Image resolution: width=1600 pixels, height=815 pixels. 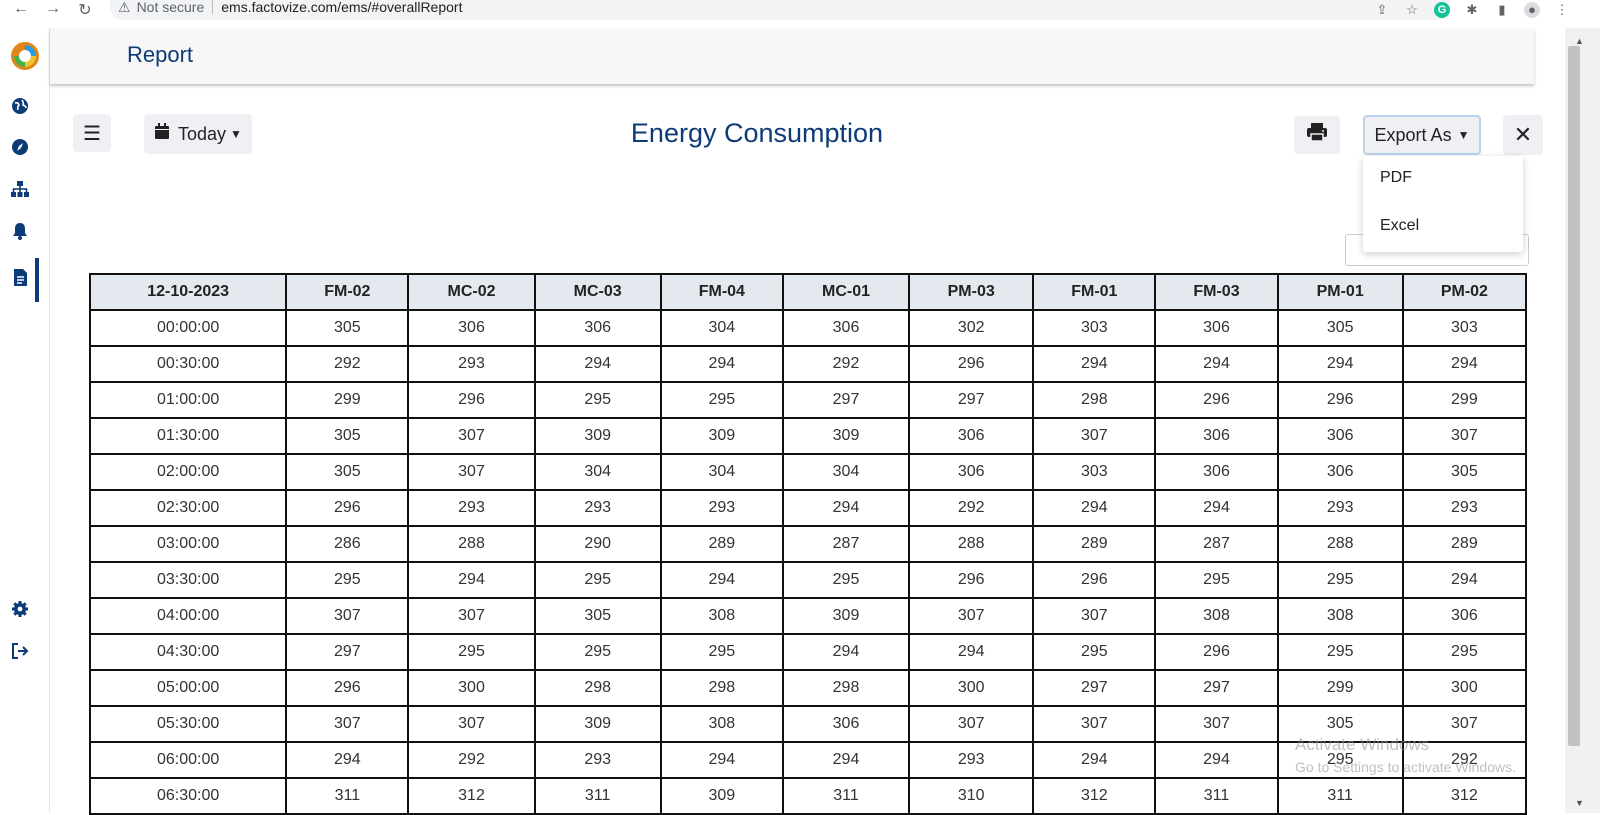 I want to click on table-row: 03:00:00 286 288 290 289 287 288 289 287 288 289, so click(x=808, y=544).